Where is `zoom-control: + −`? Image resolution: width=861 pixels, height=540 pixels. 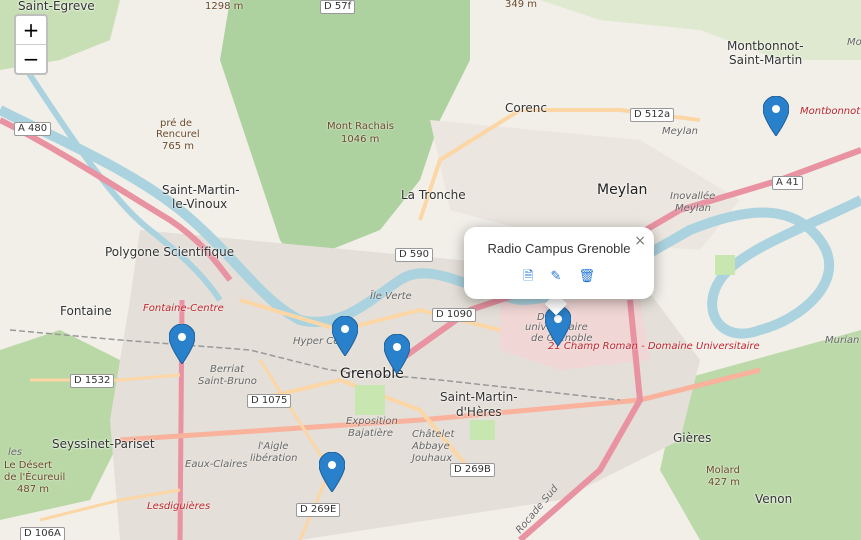 zoom-control: + − is located at coordinates (31, 44).